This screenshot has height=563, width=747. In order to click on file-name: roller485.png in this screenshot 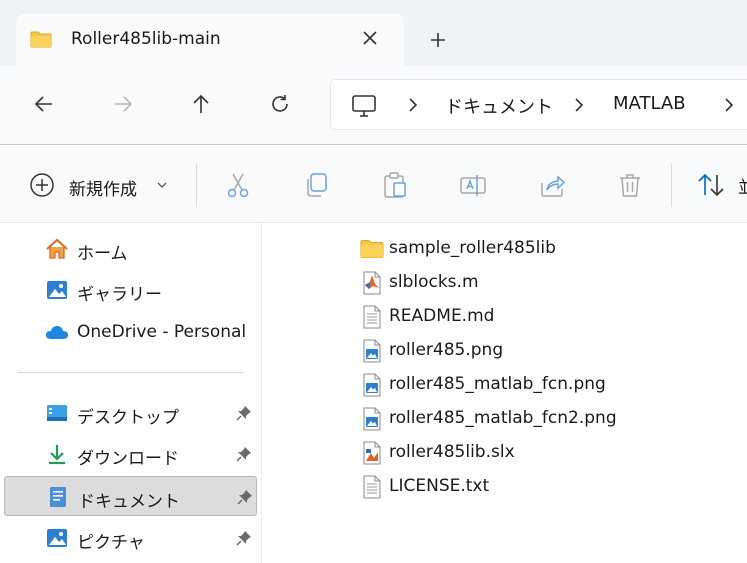, I will do `click(446, 350)`.